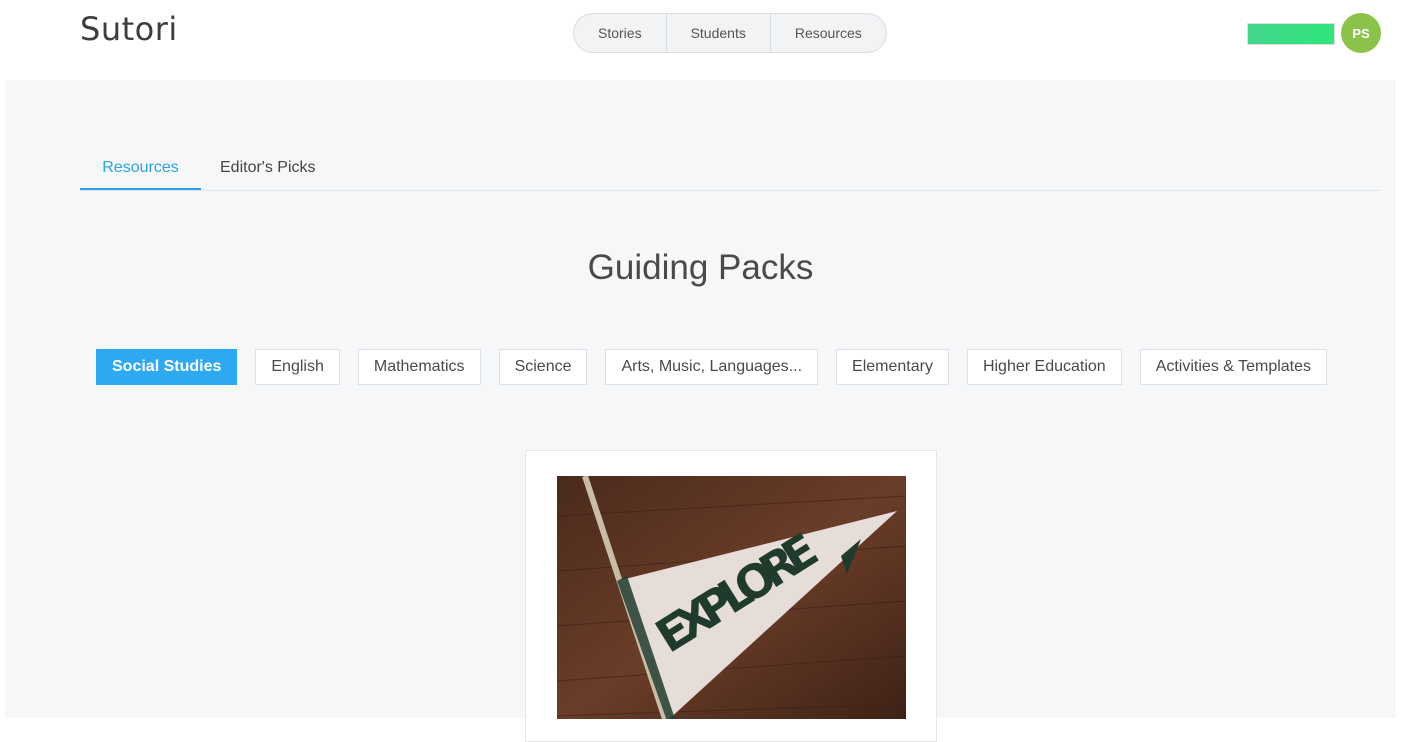 The height and width of the screenshot is (742, 1403). I want to click on upgrade-bar, so click(1291, 34).